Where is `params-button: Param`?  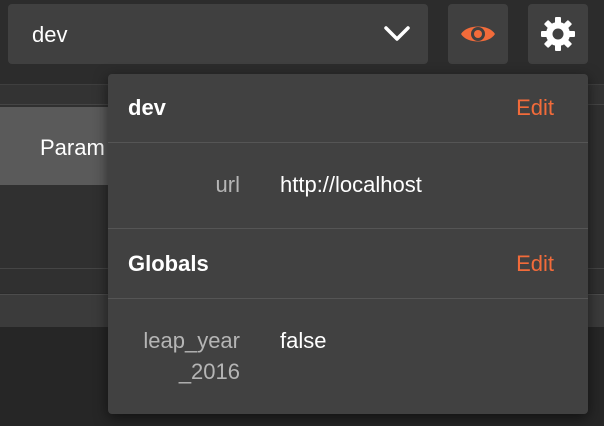
params-button: Param is located at coordinates (62, 146).